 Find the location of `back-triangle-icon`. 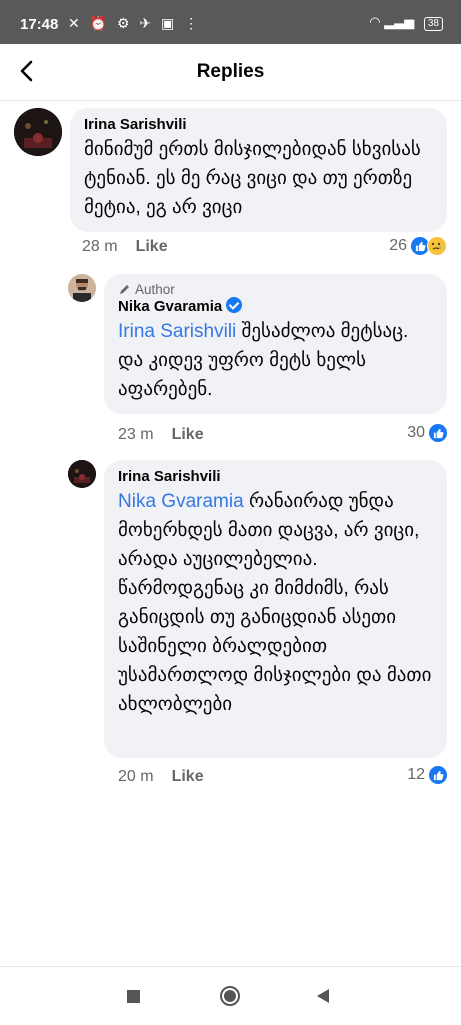

back-triangle-icon is located at coordinates (323, 996).